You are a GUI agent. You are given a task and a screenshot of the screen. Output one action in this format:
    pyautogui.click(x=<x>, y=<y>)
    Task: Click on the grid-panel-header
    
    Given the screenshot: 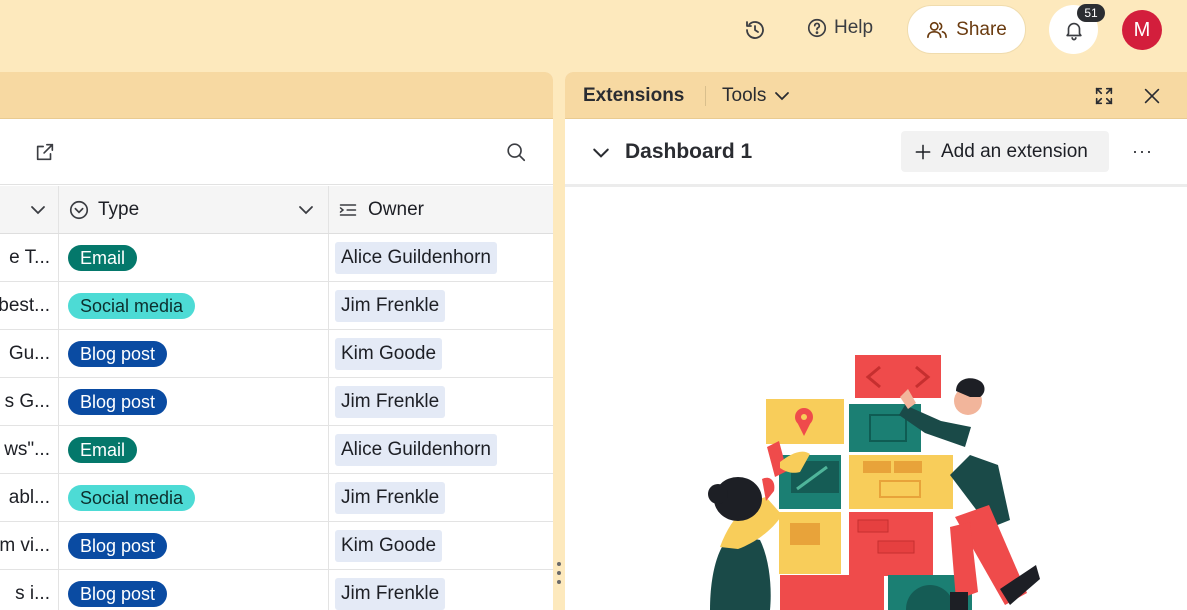 What is the action you would take?
    pyautogui.click(x=276, y=95)
    